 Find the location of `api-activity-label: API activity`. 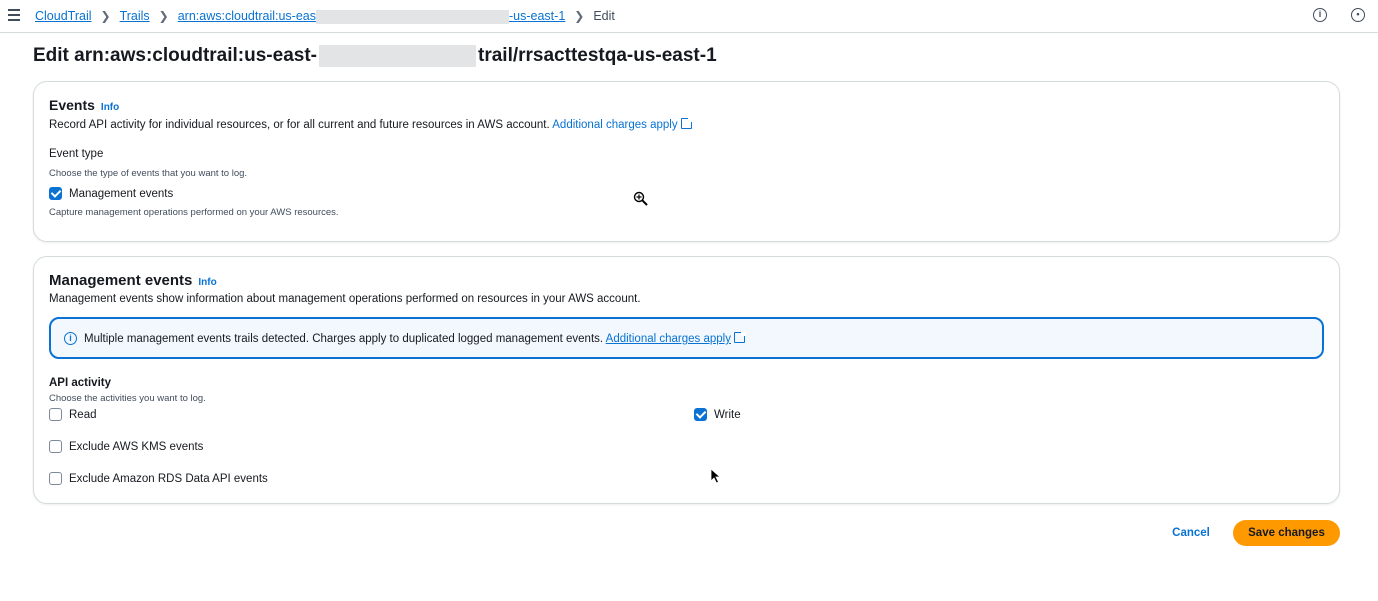

api-activity-label: API activity is located at coordinates (80, 383).